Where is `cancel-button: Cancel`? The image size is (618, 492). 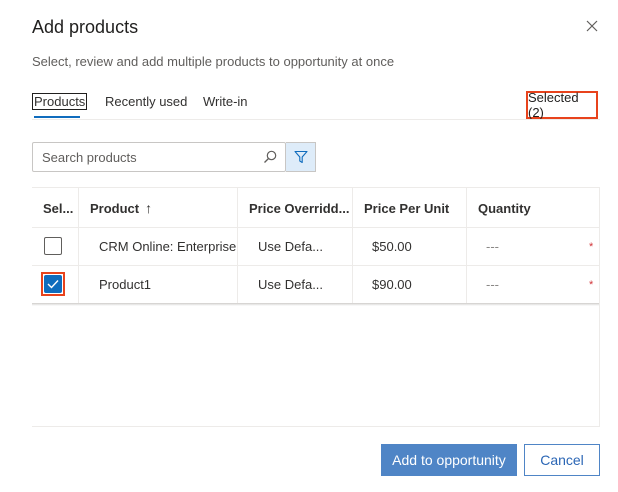
cancel-button: Cancel is located at coordinates (562, 460).